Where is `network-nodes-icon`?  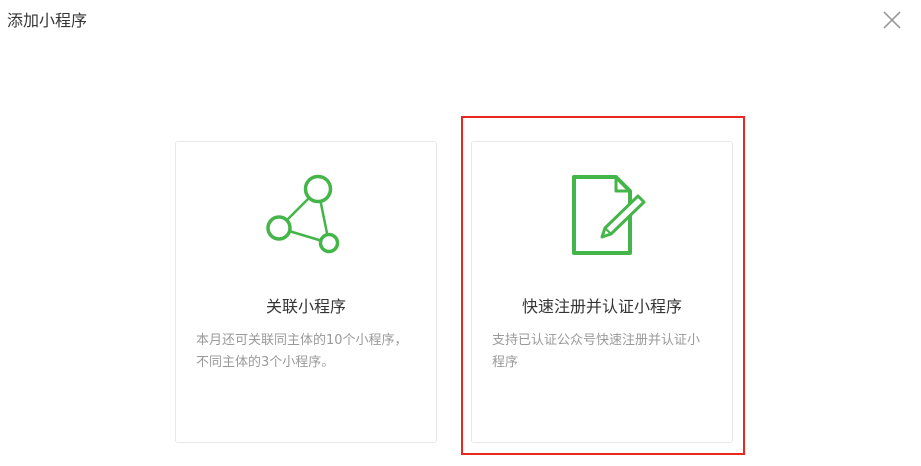
network-nodes-icon is located at coordinates (306, 217).